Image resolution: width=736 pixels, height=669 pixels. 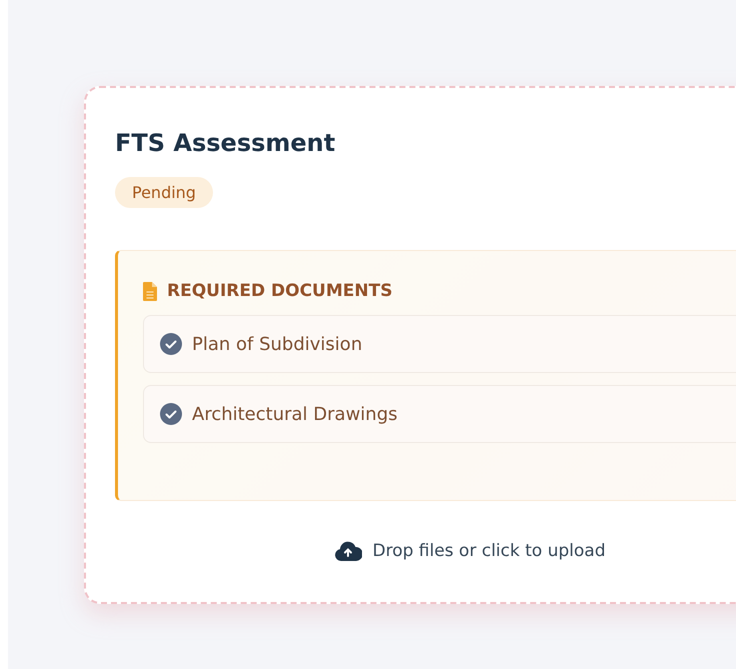 What do you see at coordinates (164, 192) in the screenshot?
I see `status-badge: Pending` at bounding box center [164, 192].